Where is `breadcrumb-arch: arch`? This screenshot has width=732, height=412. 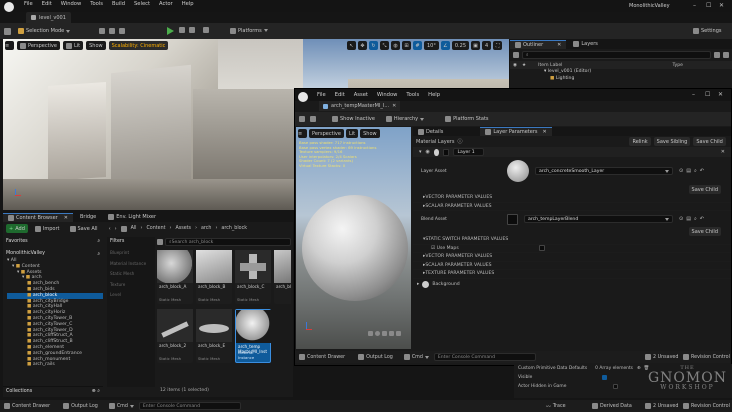
breadcrumb-arch: arch is located at coordinates (206, 228).